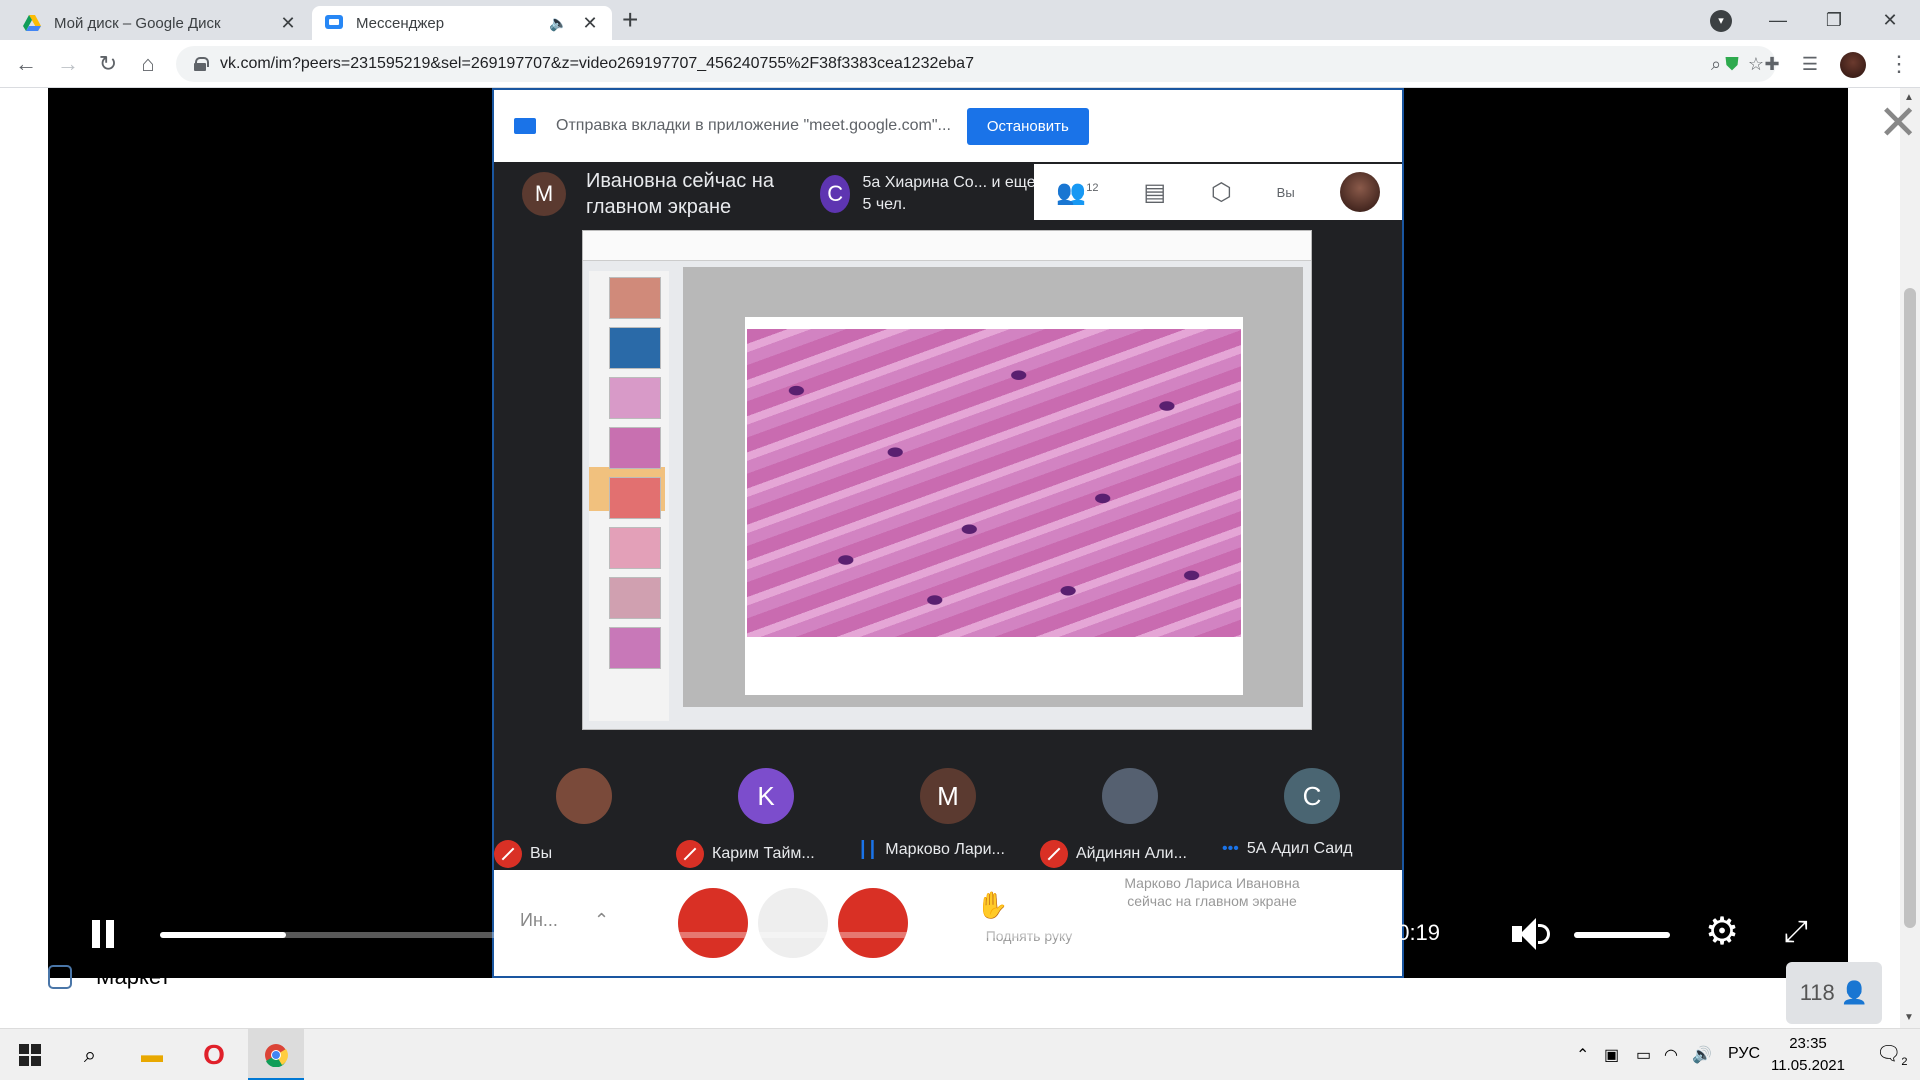 The width and height of the screenshot is (1920, 1080). I want to click on speaking-icon: ┃┃, so click(868, 850).